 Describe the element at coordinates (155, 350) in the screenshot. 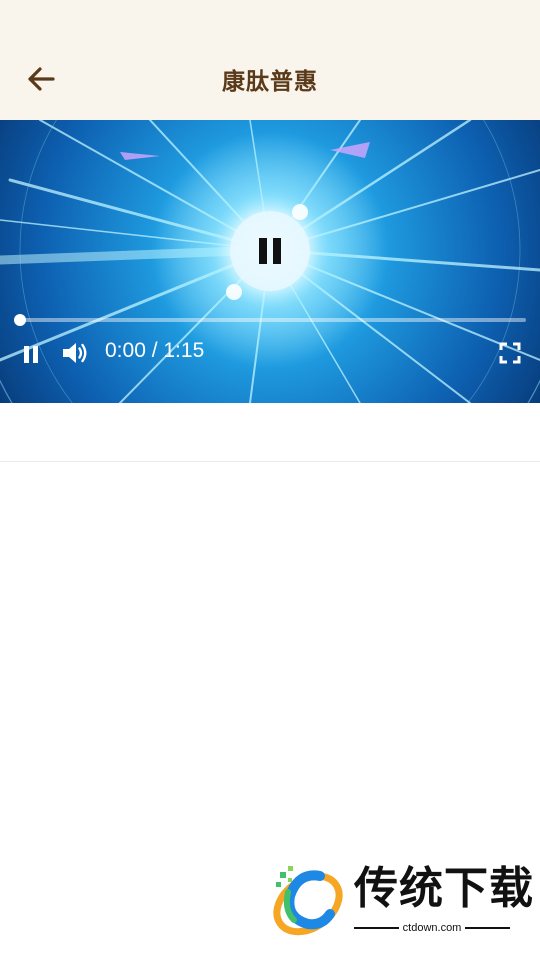

I see `time-display: 0:00 / 1:15` at that location.